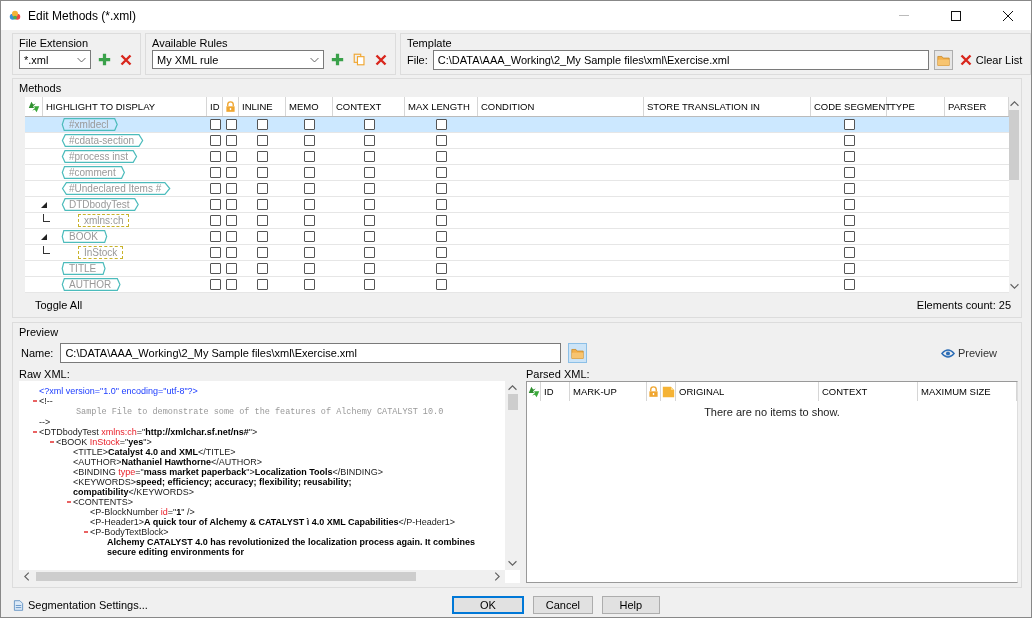  I want to click on dialog-button: Cancel, so click(562, 605).